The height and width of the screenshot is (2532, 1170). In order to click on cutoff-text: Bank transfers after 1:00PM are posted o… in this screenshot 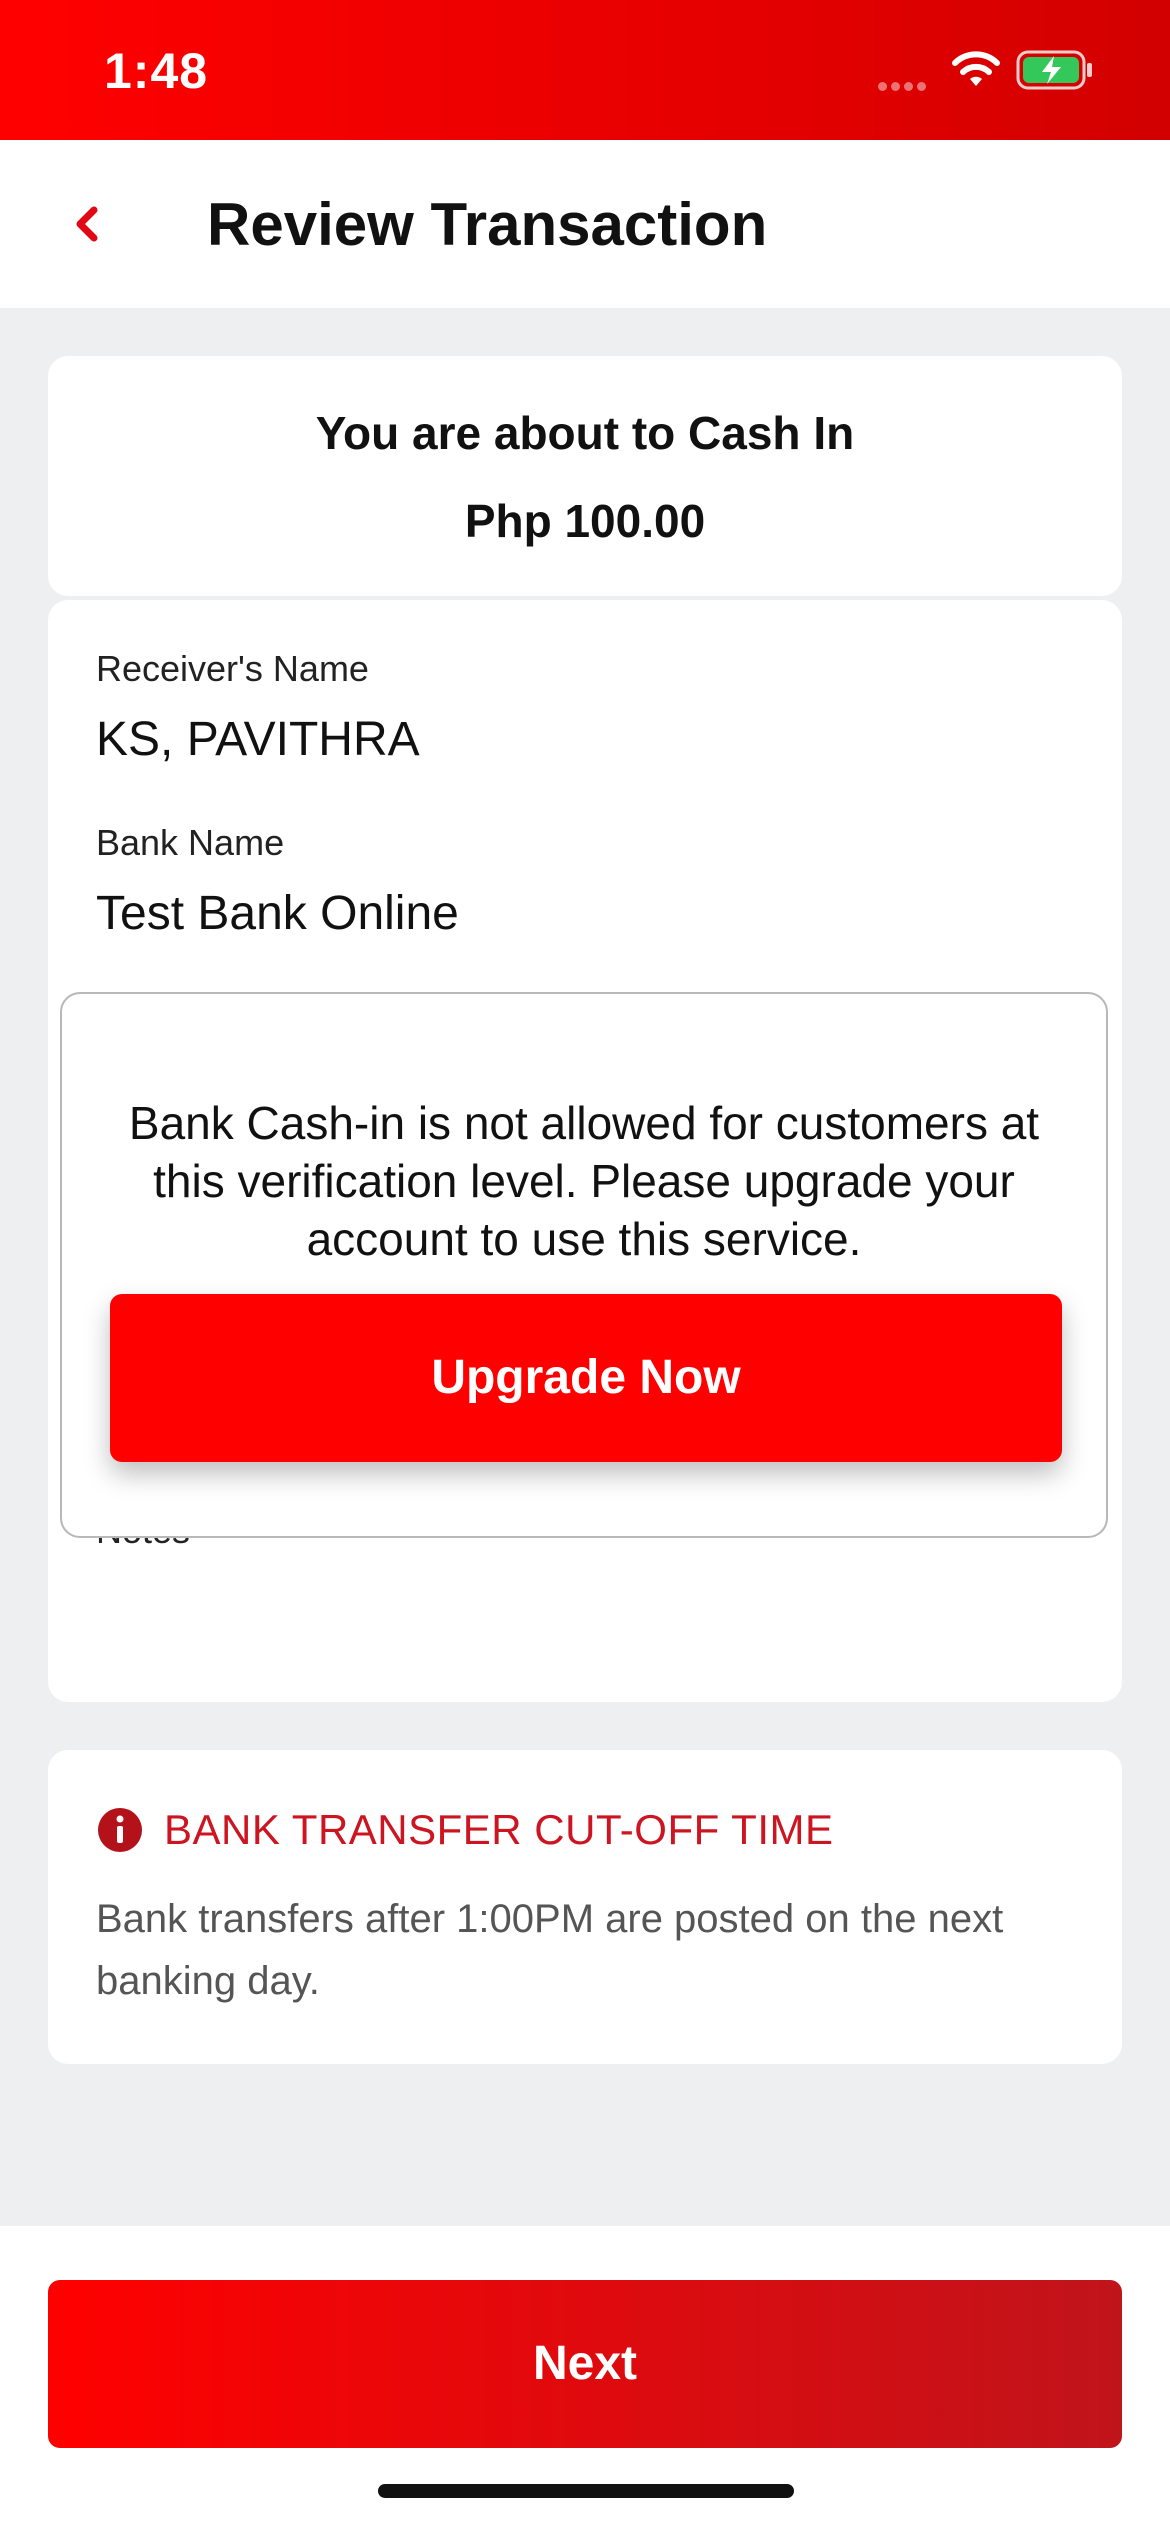, I will do `click(550, 1950)`.